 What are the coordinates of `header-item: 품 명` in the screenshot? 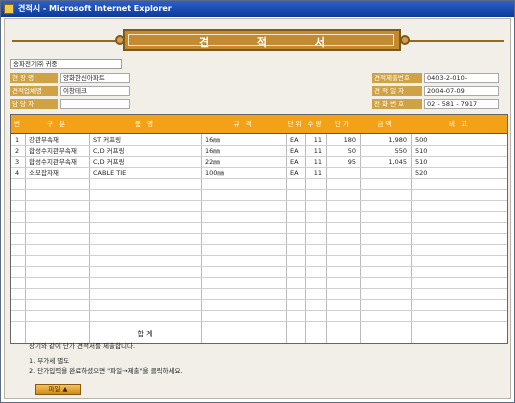 It's located at (145, 124).